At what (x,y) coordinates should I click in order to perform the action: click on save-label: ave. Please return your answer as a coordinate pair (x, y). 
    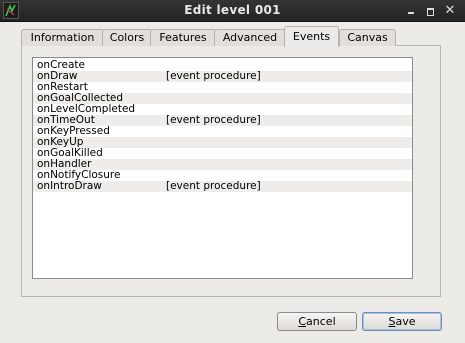
    Looking at the image, I should click on (405, 321).